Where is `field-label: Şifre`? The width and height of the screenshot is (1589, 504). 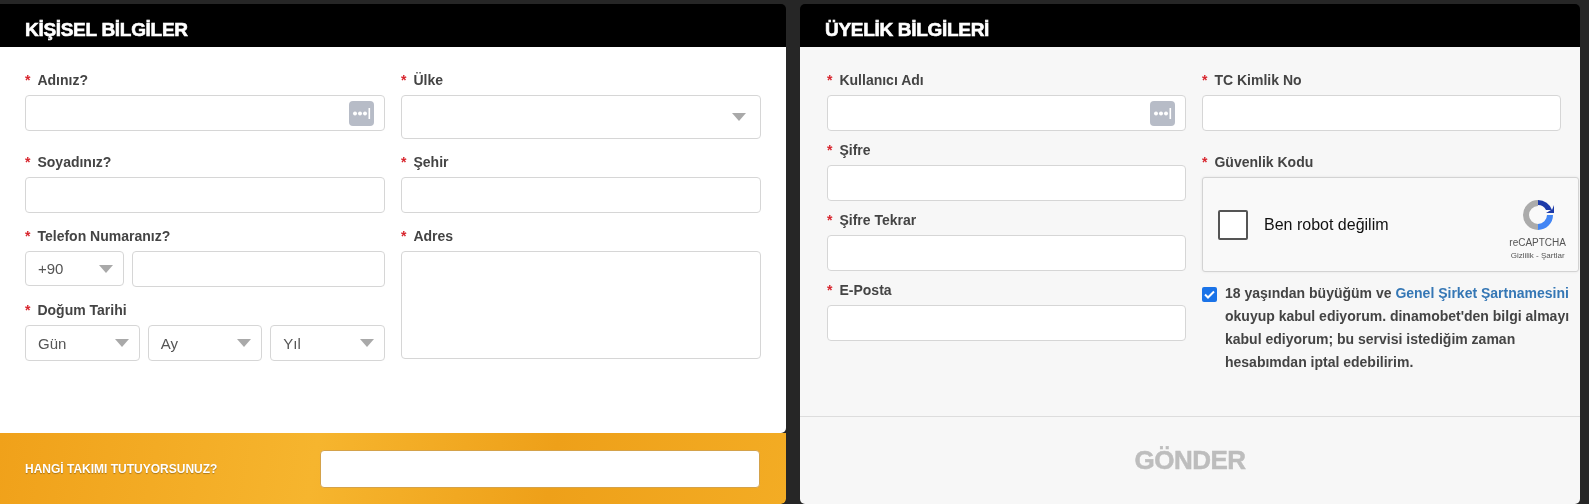 field-label: Şifre is located at coordinates (855, 150).